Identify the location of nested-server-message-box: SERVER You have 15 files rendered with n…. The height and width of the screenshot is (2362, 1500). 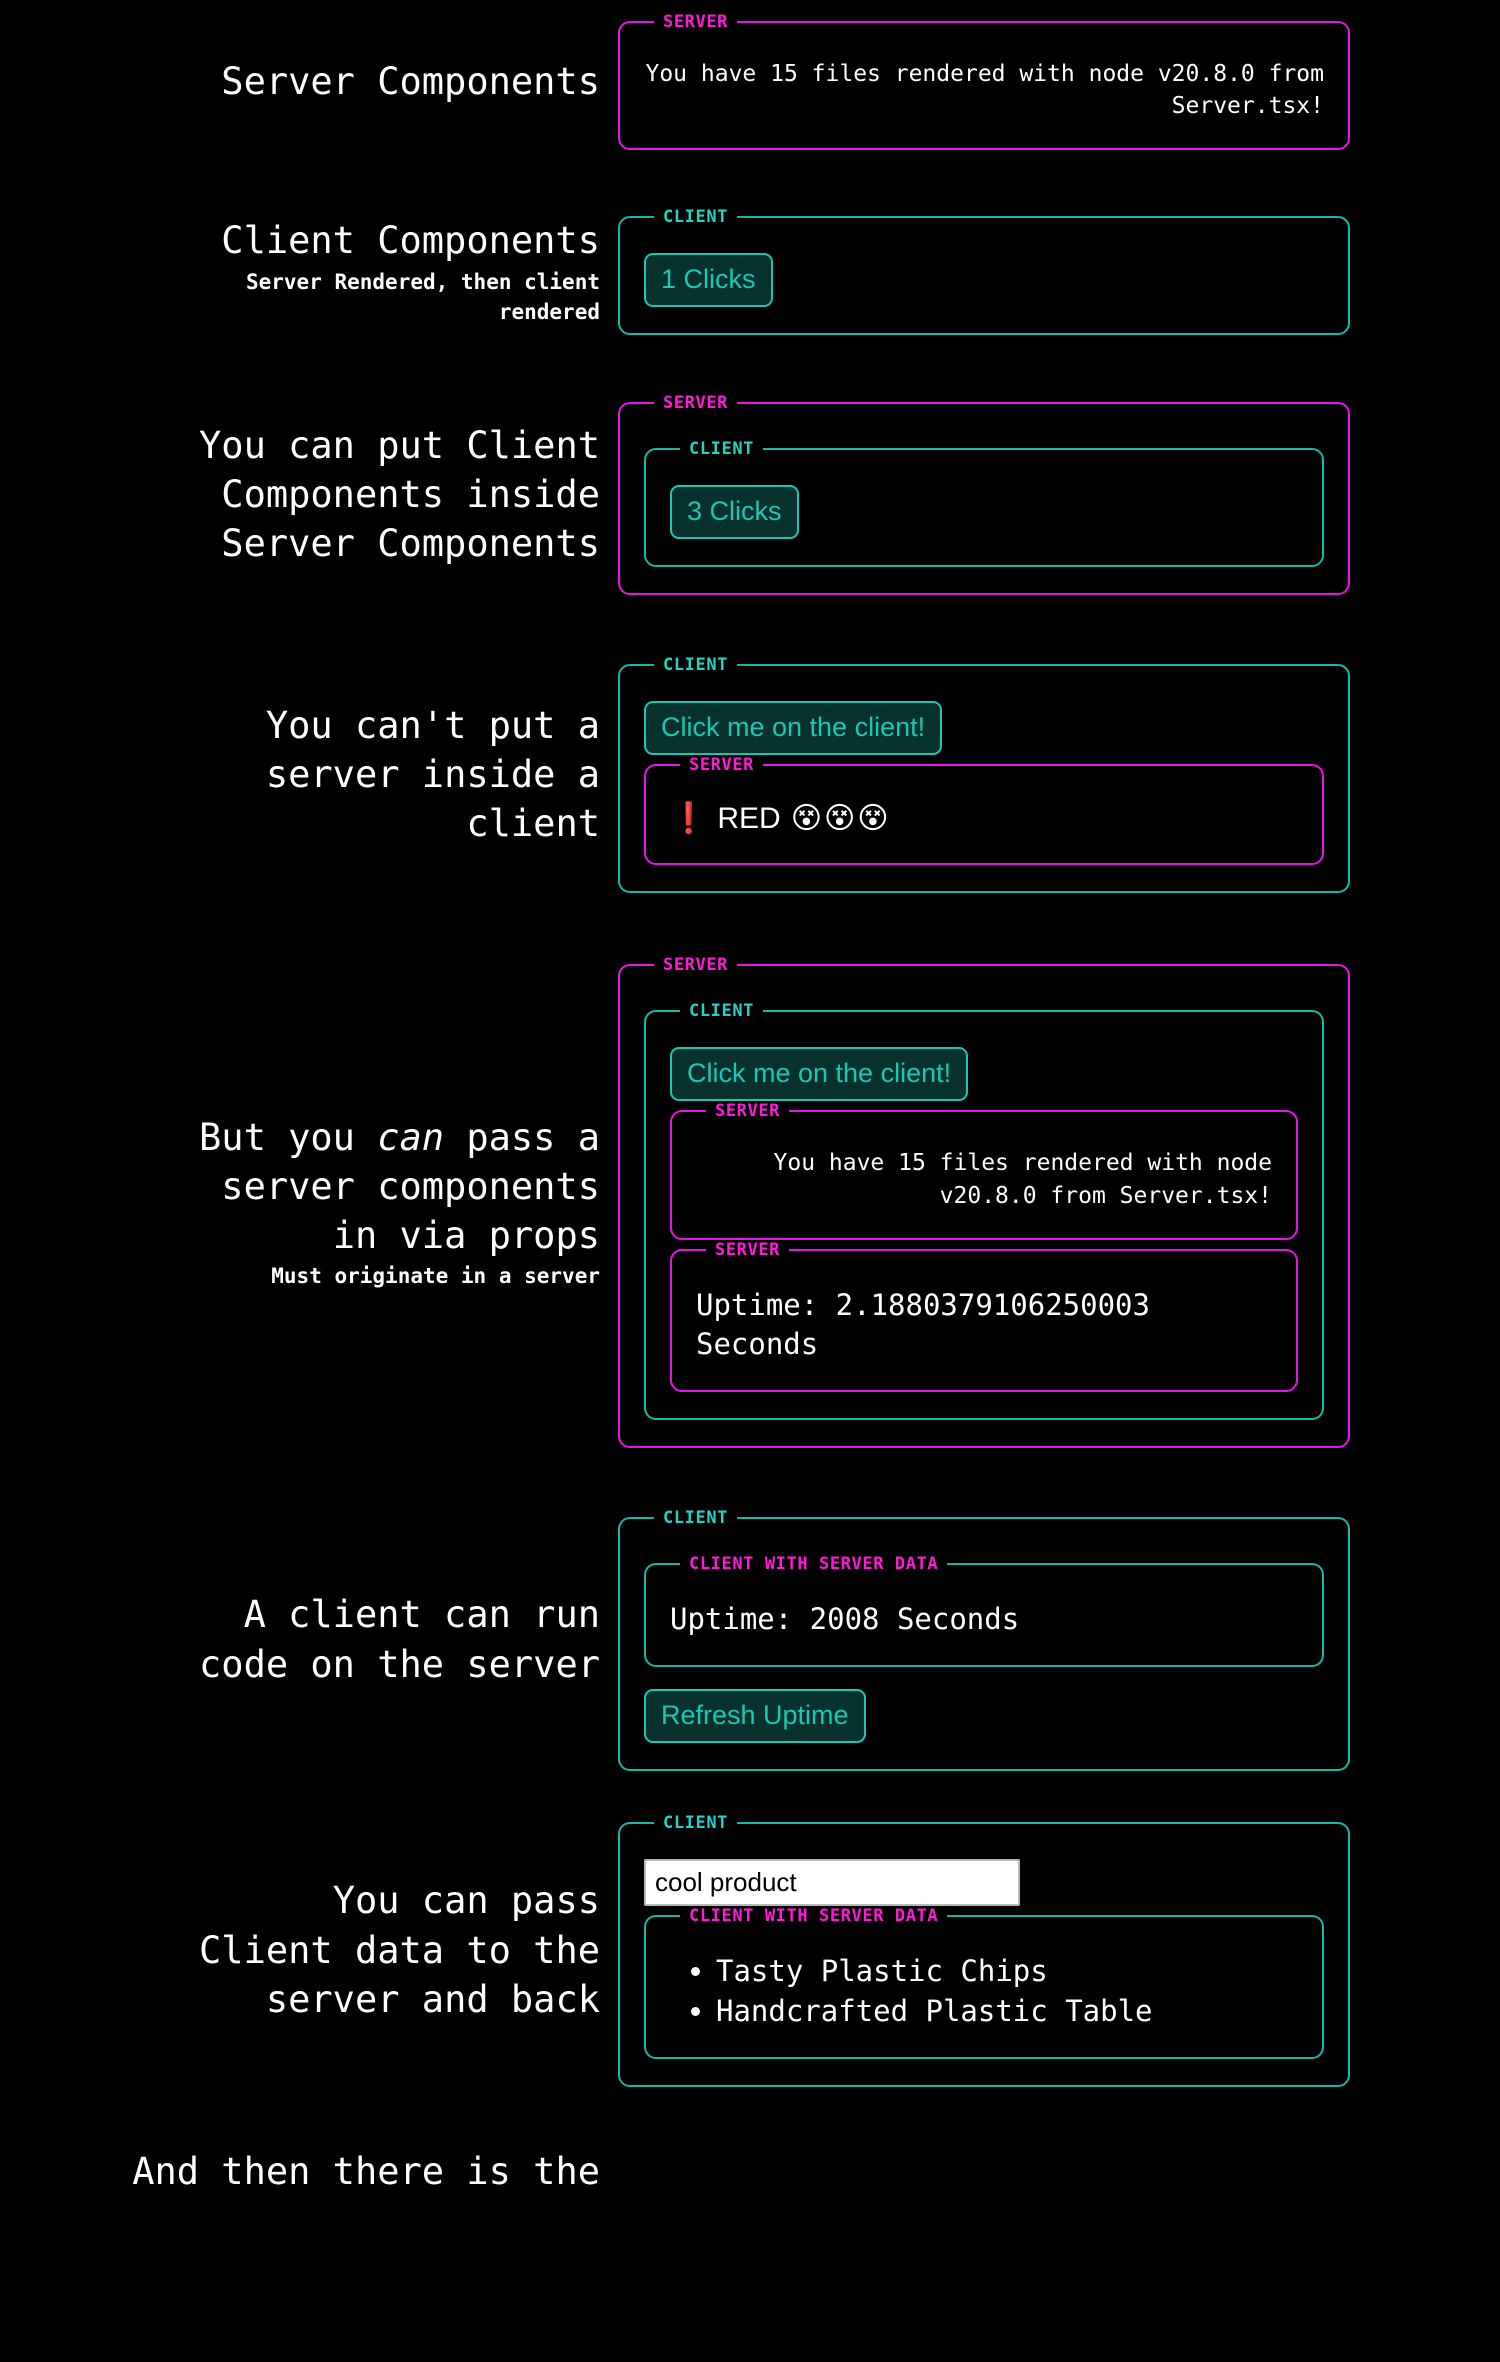
(984, 1170).